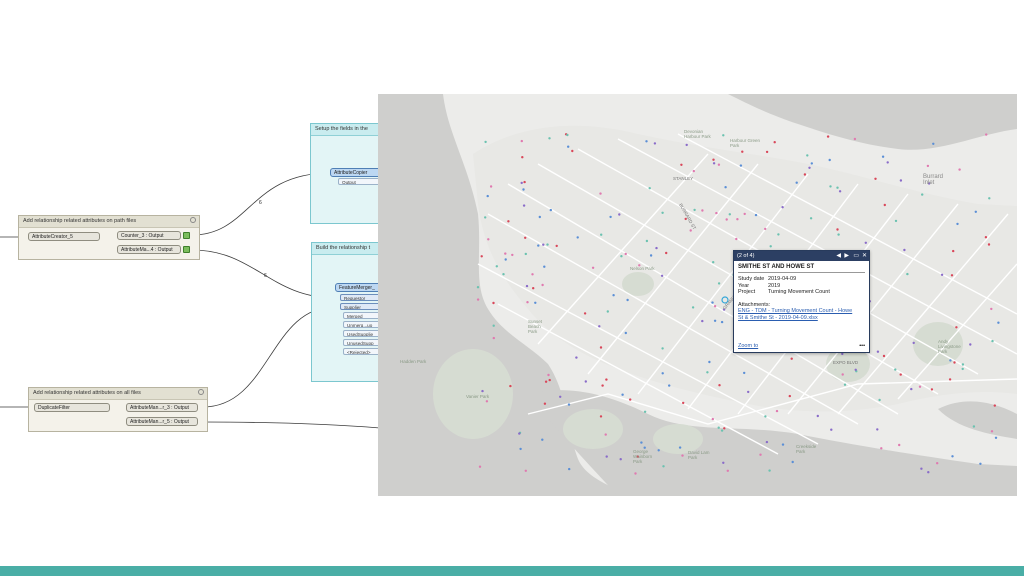 The image size is (1024, 576). What do you see at coordinates (361, 342) in the screenshot?
I see `feature-merger-port-unused-supplier: UnusedSupp` at bounding box center [361, 342].